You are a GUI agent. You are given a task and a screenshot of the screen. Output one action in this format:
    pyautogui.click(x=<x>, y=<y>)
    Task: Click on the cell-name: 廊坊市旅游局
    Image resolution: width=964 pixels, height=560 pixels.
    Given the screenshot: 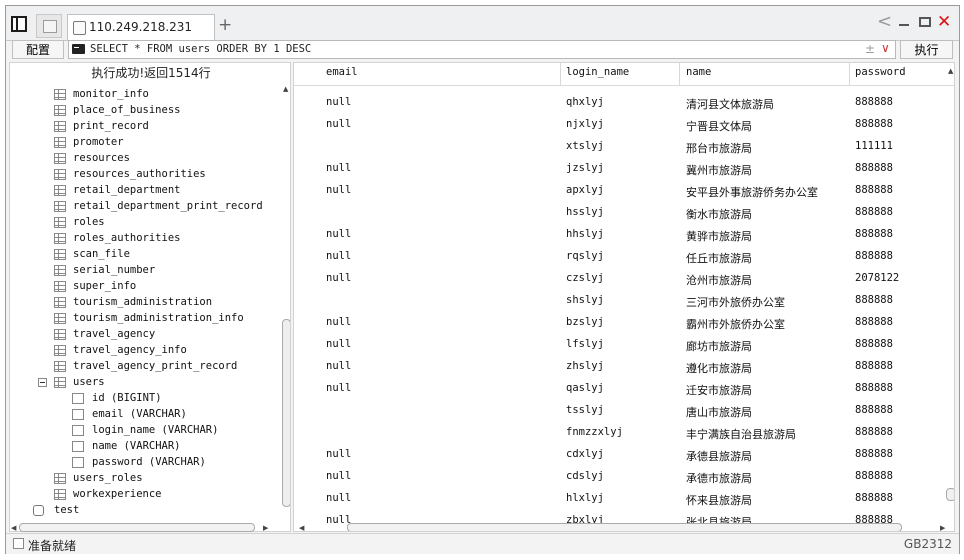 What is the action you would take?
    pyautogui.click(x=719, y=346)
    